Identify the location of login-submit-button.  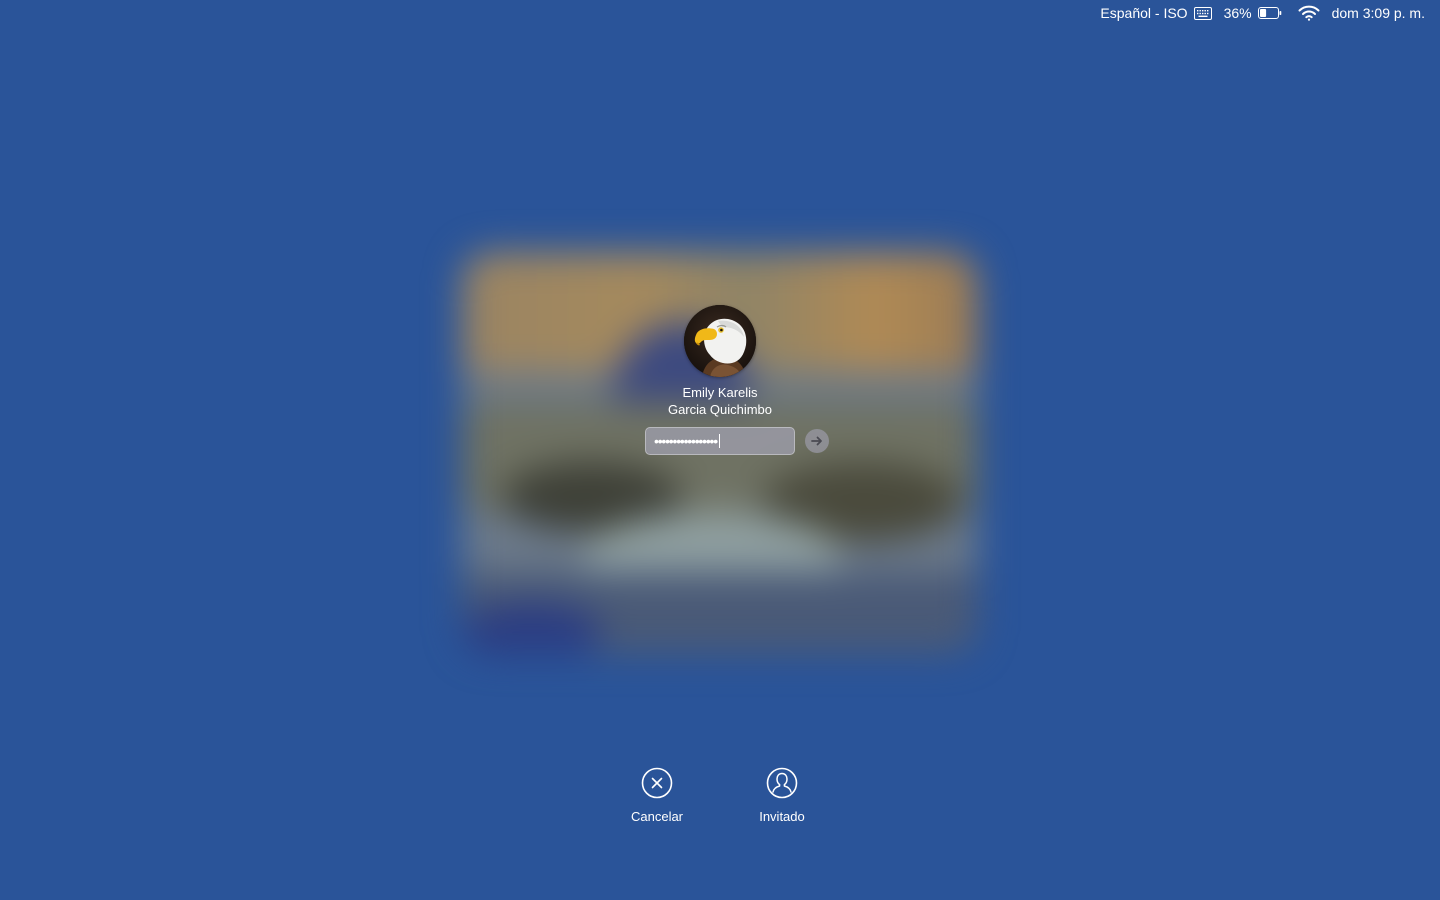
(817, 441).